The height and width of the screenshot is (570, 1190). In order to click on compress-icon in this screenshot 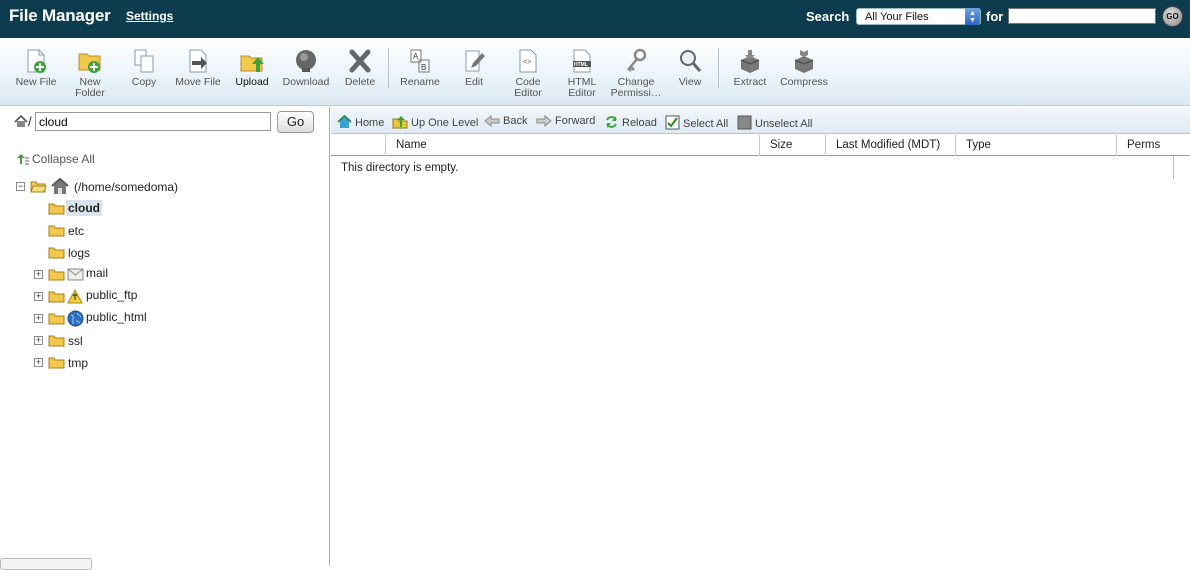, I will do `click(804, 61)`.